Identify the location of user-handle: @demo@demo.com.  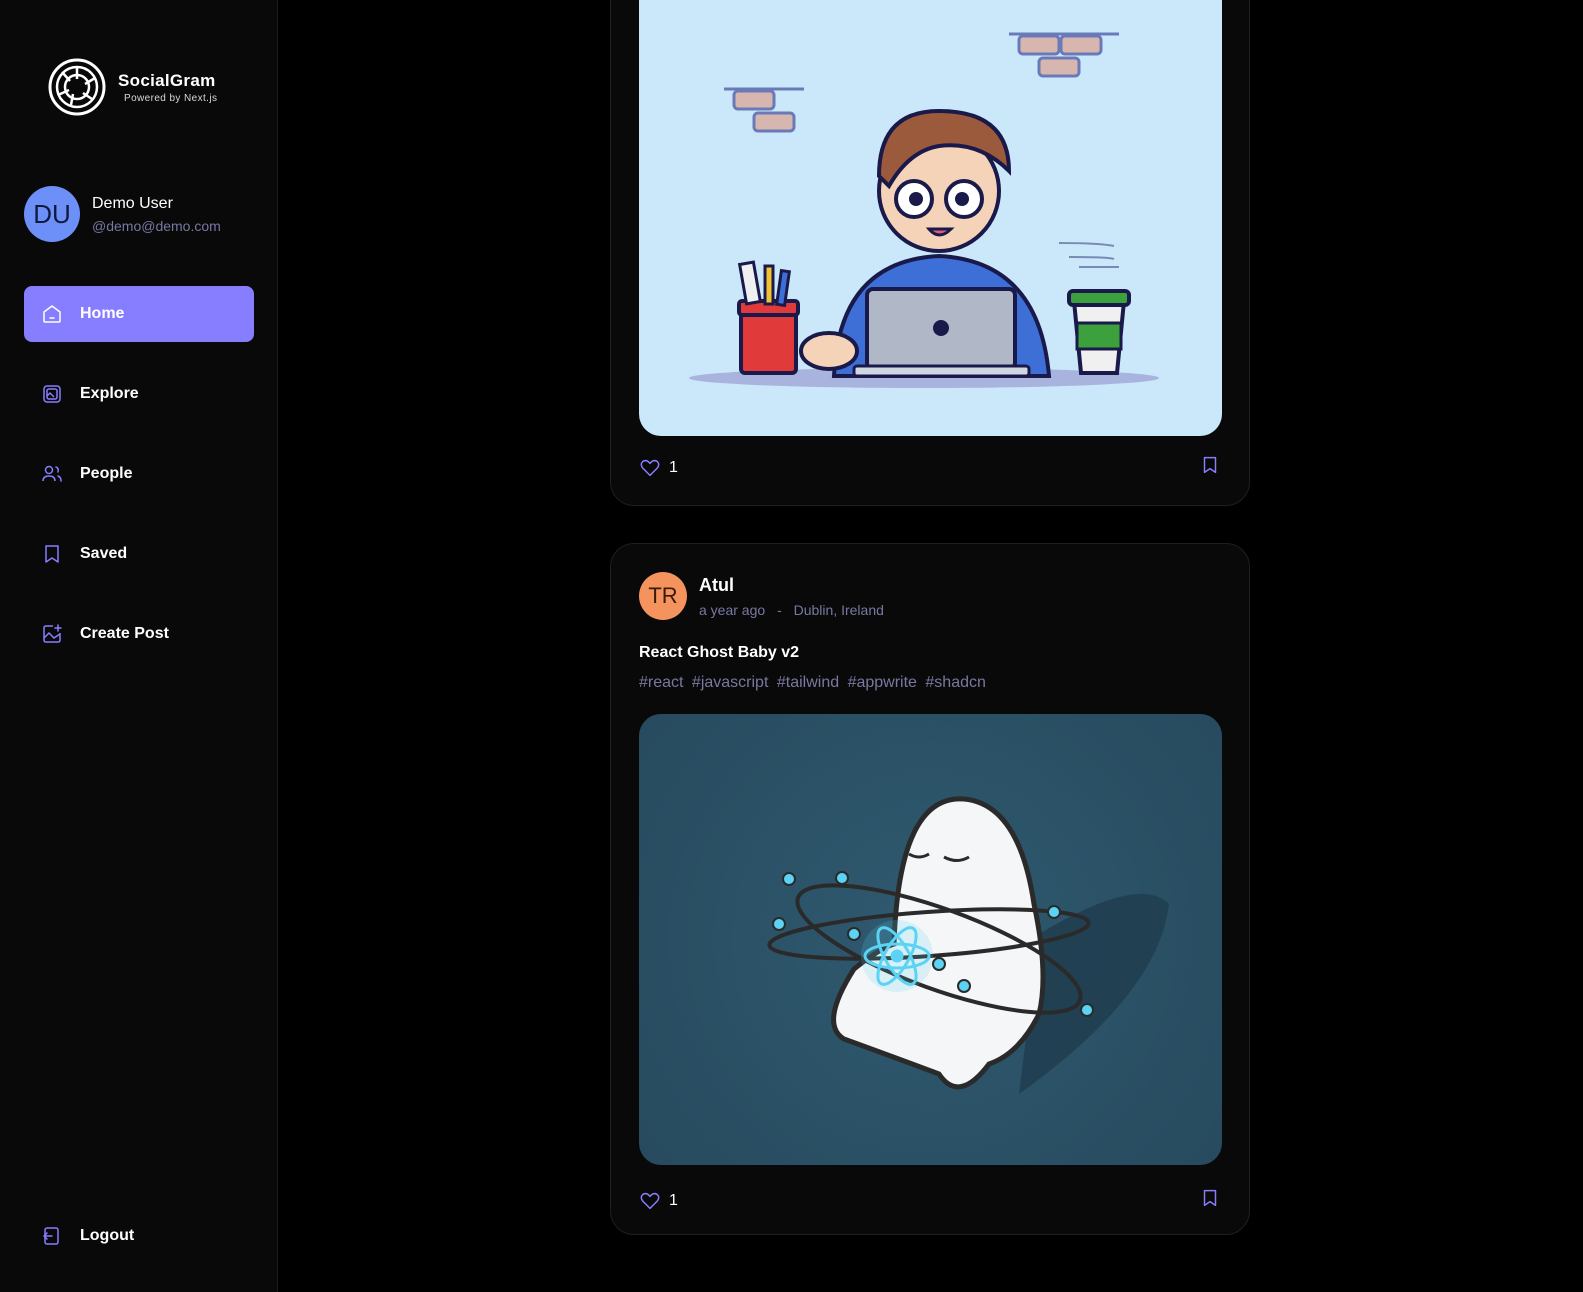
(156, 225).